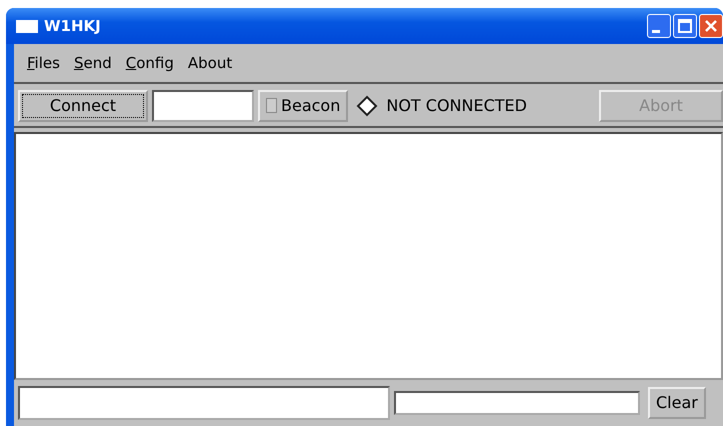 This screenshot has height=426, width=723. Describe the element at coordinates (659, 26) in the screenshot. I see `minimize-button` at that location.